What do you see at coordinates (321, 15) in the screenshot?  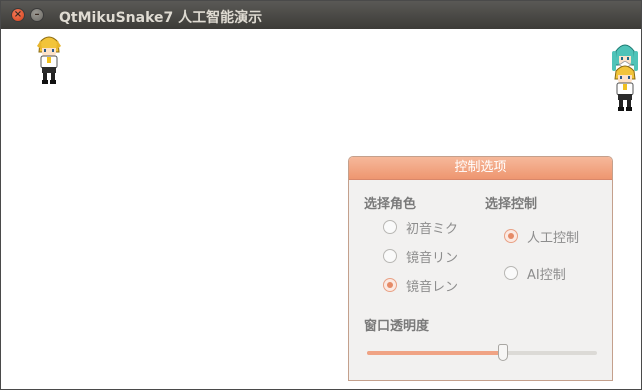 I see `title-bar: × – QtMikuSnake7 人工智能演示` at bounding box center [321, 15].